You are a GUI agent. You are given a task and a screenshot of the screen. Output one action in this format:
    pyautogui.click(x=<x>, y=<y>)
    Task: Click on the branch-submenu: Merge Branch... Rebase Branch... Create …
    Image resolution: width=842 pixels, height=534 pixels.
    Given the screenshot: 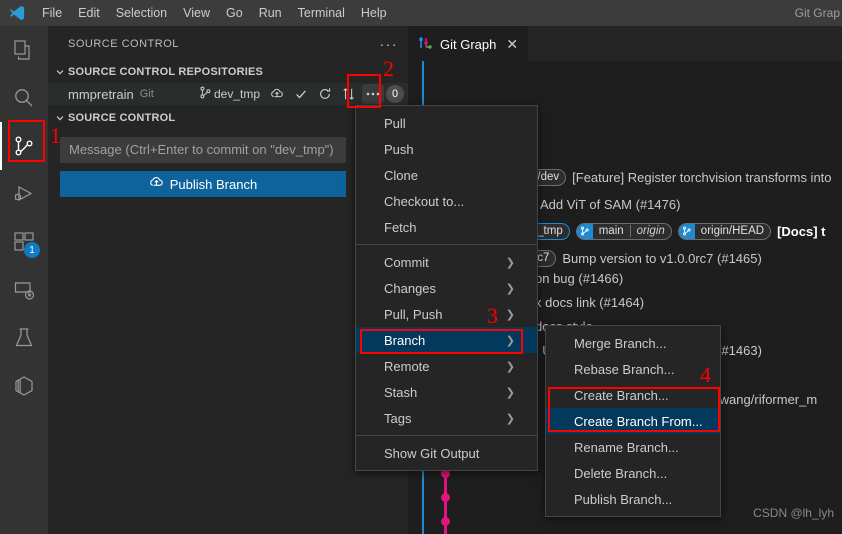 What is the action you would take?
    pyautogui.click(x=633, y=421)
    